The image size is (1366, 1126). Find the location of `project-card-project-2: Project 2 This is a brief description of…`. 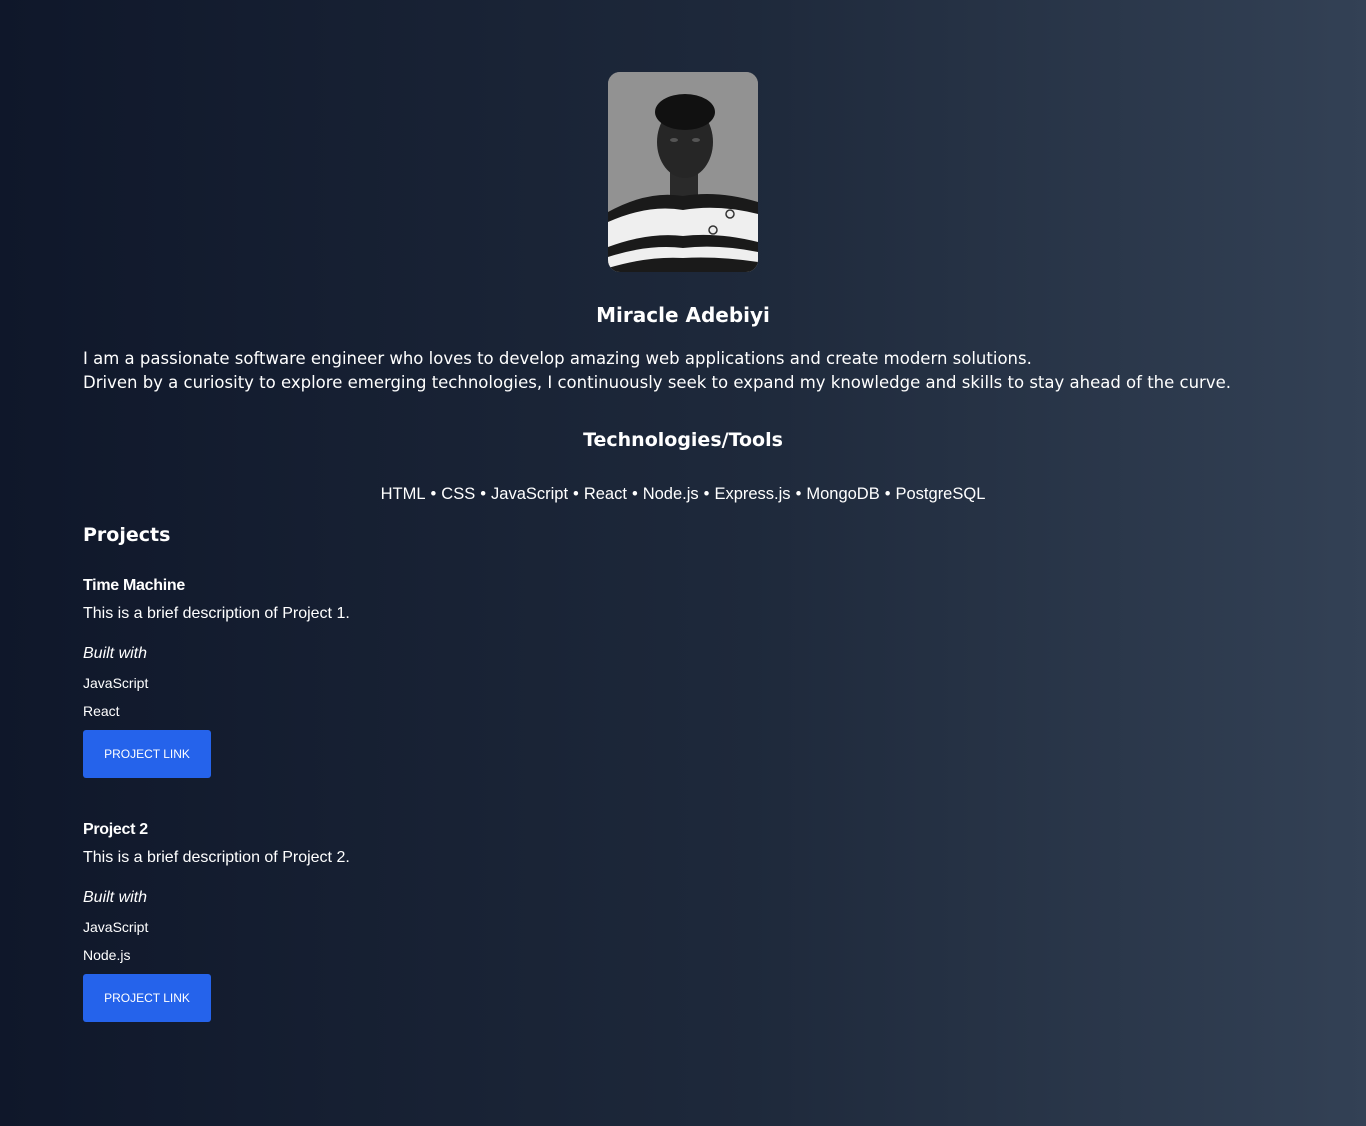

project-card-project-2: Project 2 This is a brief description of… is located at coordinates (383, 921).